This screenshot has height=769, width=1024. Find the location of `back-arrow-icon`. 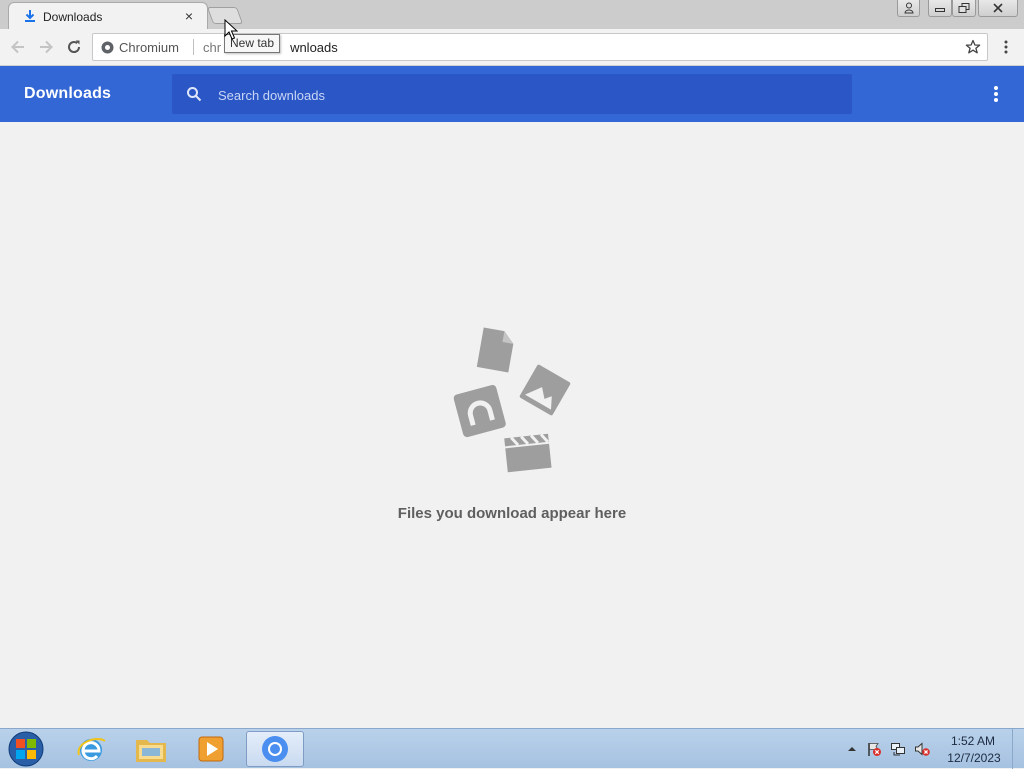

back-arrow-icon is located at coordinates (18, 47).